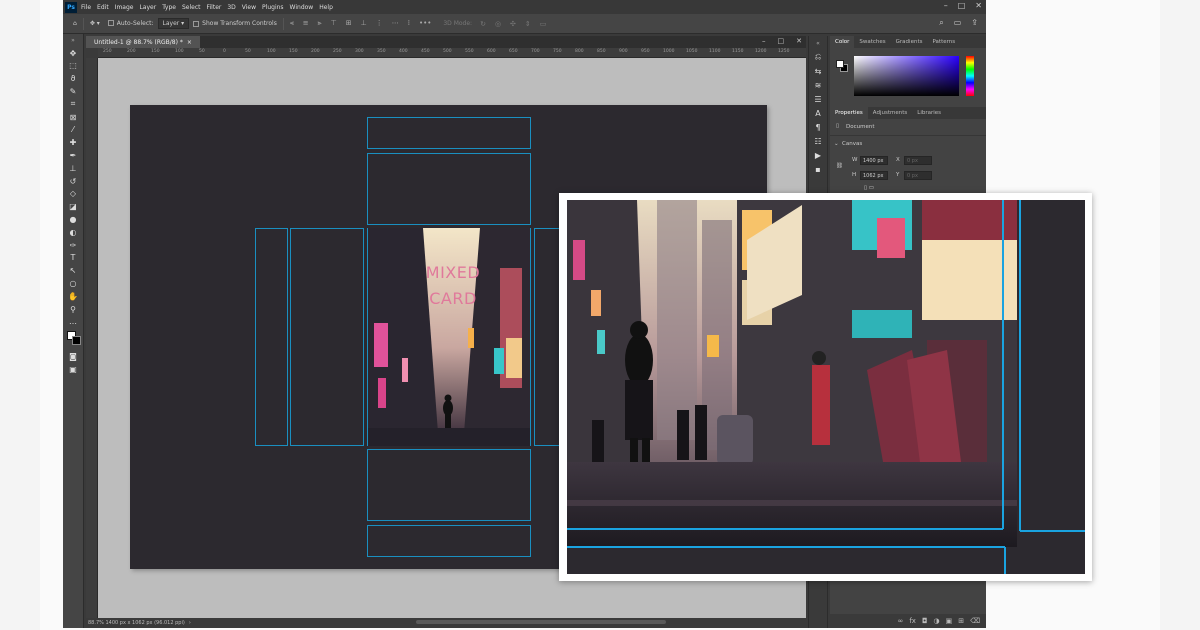 Image resolution: width=1200 pixels, height=630 pixels. Describe the element at coordinates (543, 24) in the screenshot. I see `3d-scale-icon: ▭` at that location.